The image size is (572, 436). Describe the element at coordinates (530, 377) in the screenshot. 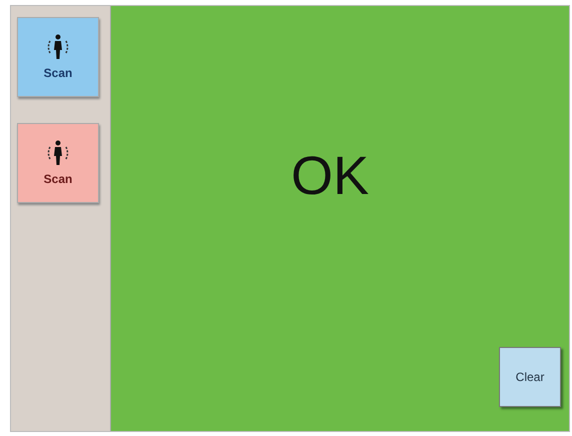

I see `clear-button: Clear` at that location.